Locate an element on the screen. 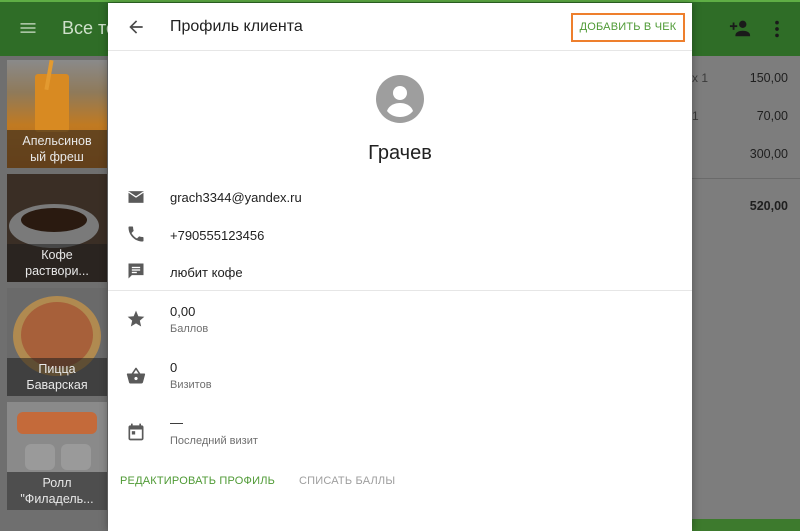 The height and width of the screenshot is (531, 800). edit-profile-button: РЕДАКТИРОВАТЬ ПРОФИЛЬ is located at coordinates (197, 481).